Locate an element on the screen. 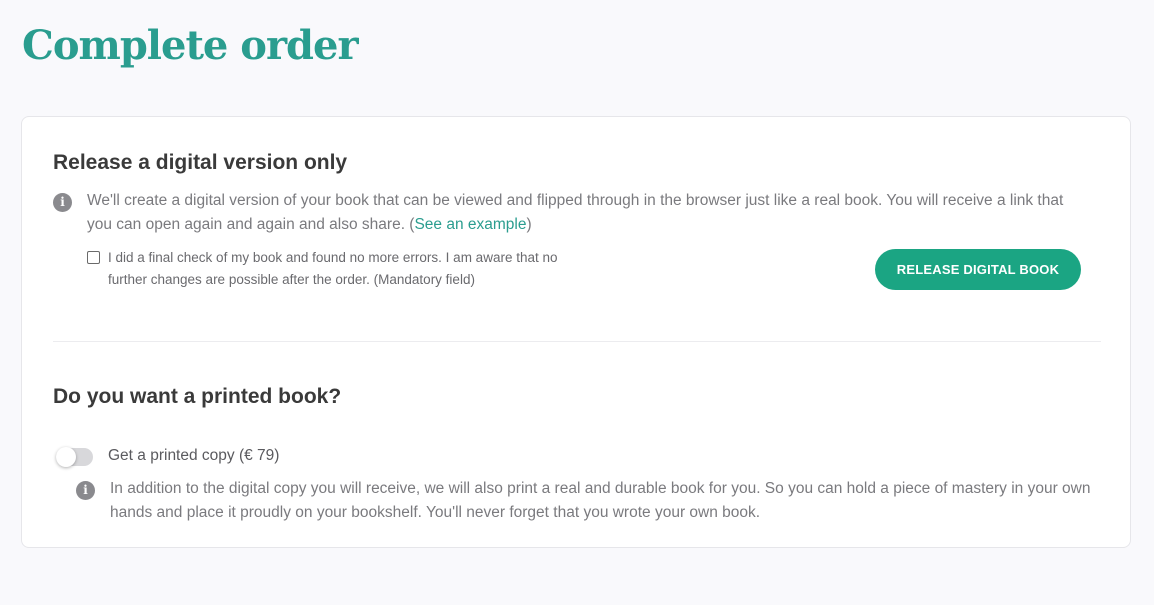 This screenshot has height=605, width=1154. print-section-title: Do you want a printed book? is located at coordinates (197, 396).